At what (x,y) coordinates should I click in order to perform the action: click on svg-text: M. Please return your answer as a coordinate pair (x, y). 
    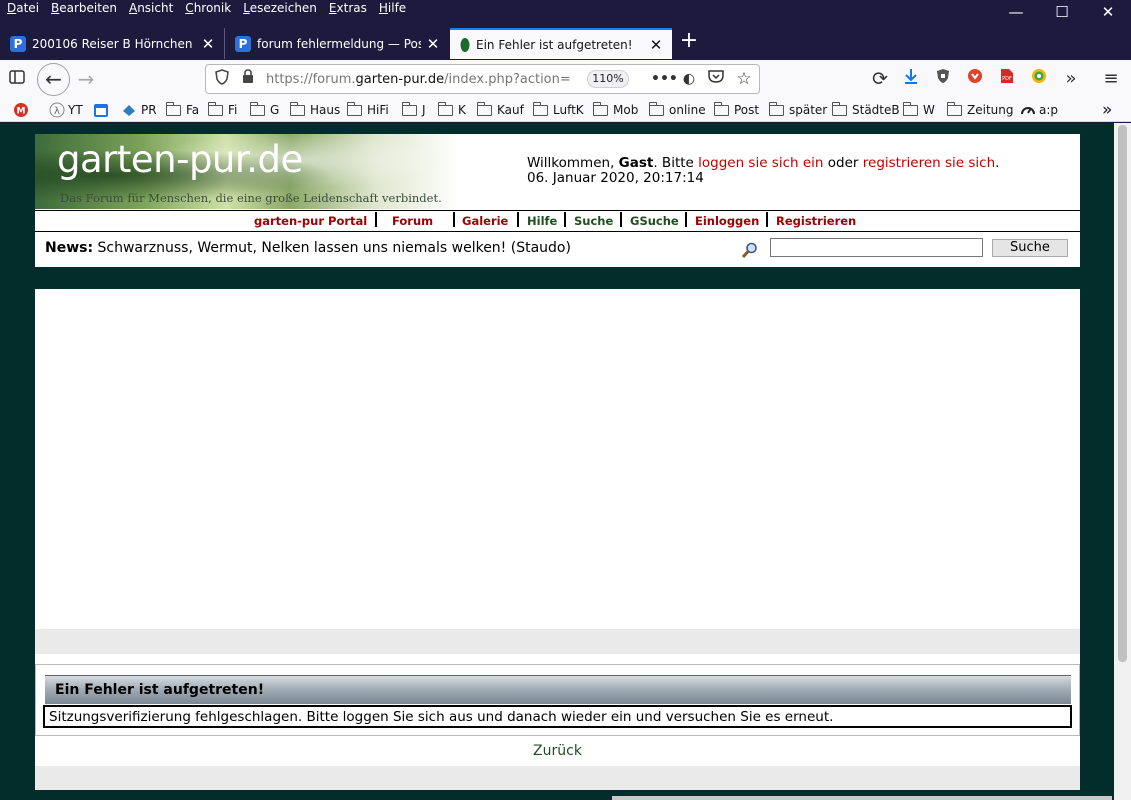
    Looking at the image, I should click on (21, 112).